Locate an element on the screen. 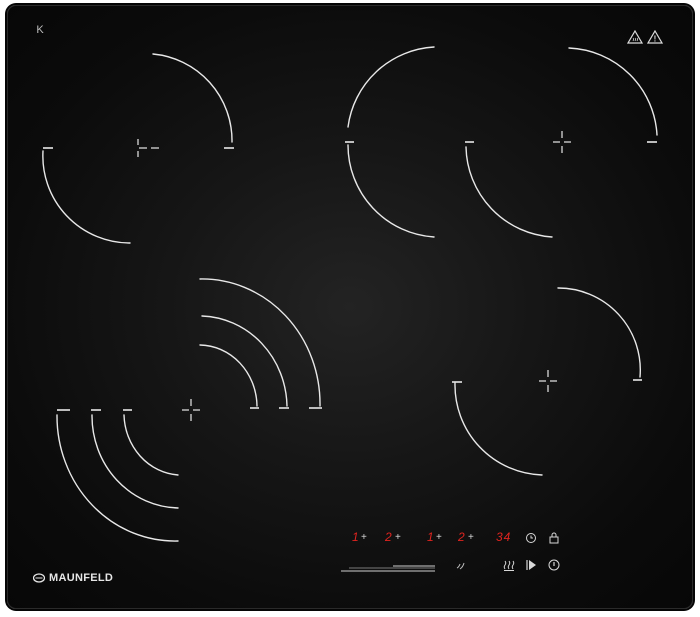 This screenshot has height=617, width=700. caution-warning-icon: ! is located at coordinates (655, 37).